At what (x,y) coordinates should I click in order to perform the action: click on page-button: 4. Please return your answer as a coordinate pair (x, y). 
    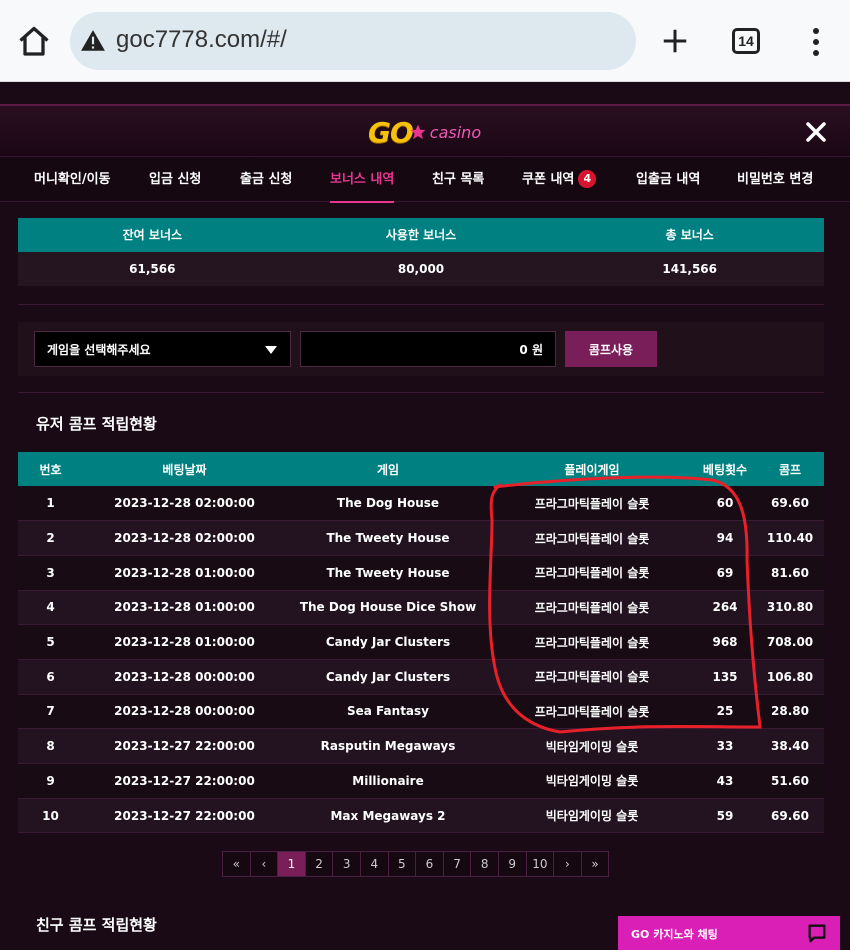
    Looking at the image, I should click on (374, 864).